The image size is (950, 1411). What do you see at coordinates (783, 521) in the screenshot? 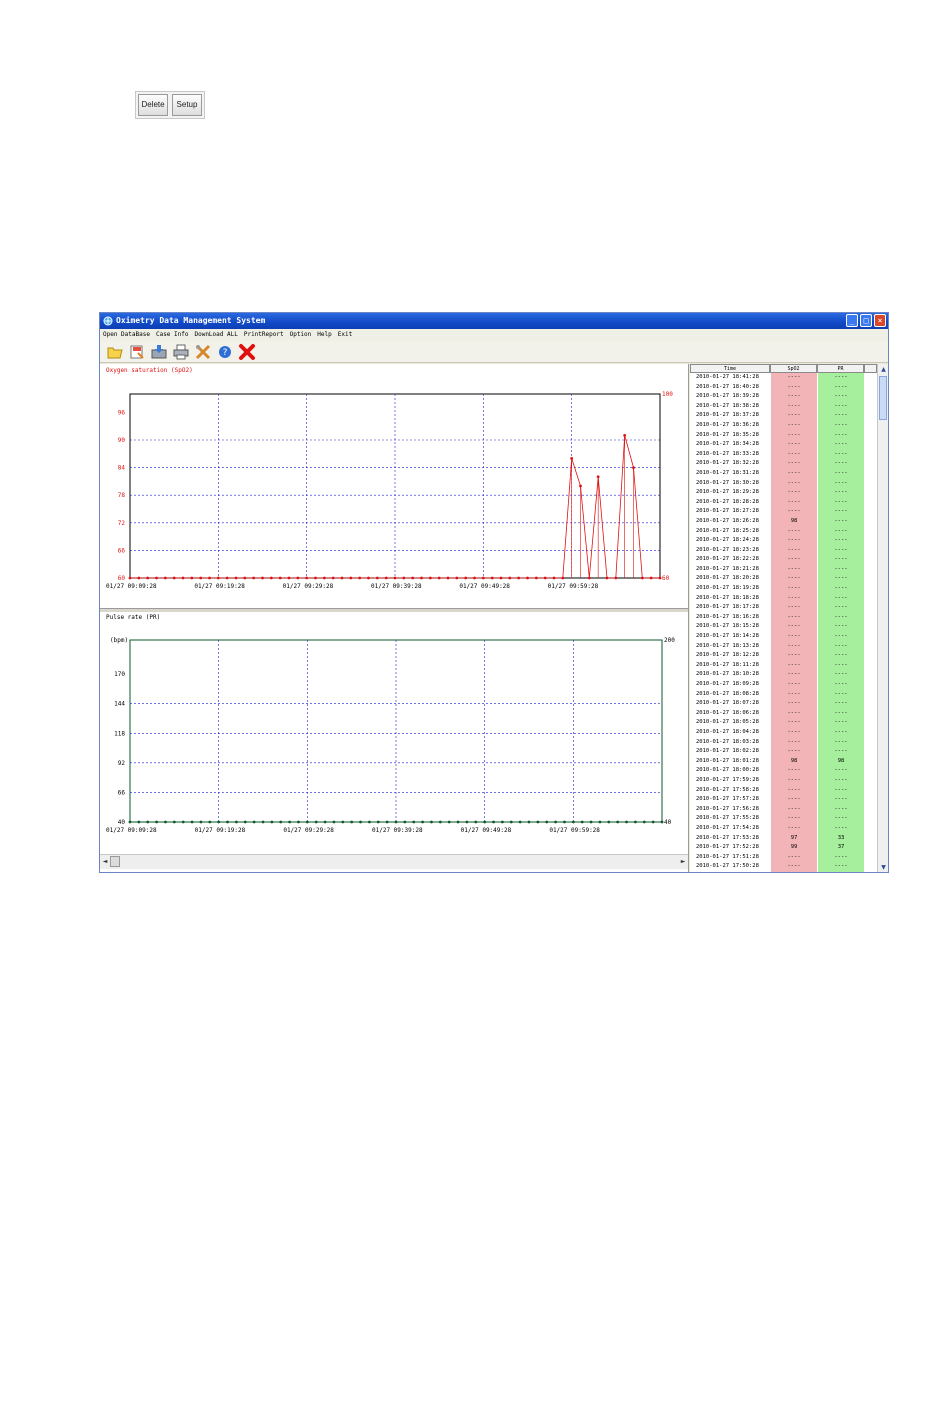
I see `table-row: 2010-01-27 18:26:28 98 ----` at bounding box center [783, 521].